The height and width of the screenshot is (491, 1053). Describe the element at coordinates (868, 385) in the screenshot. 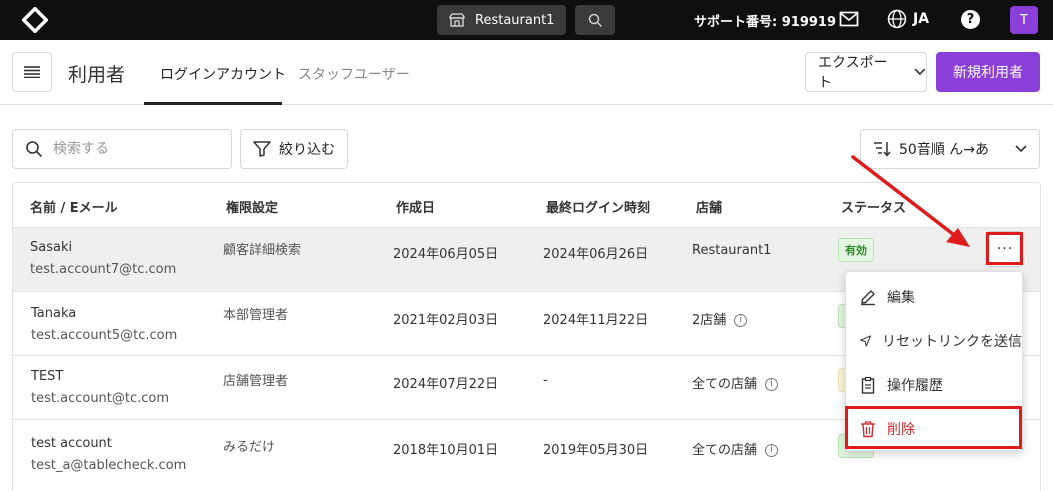

I see `clipboard-icon` at that location.